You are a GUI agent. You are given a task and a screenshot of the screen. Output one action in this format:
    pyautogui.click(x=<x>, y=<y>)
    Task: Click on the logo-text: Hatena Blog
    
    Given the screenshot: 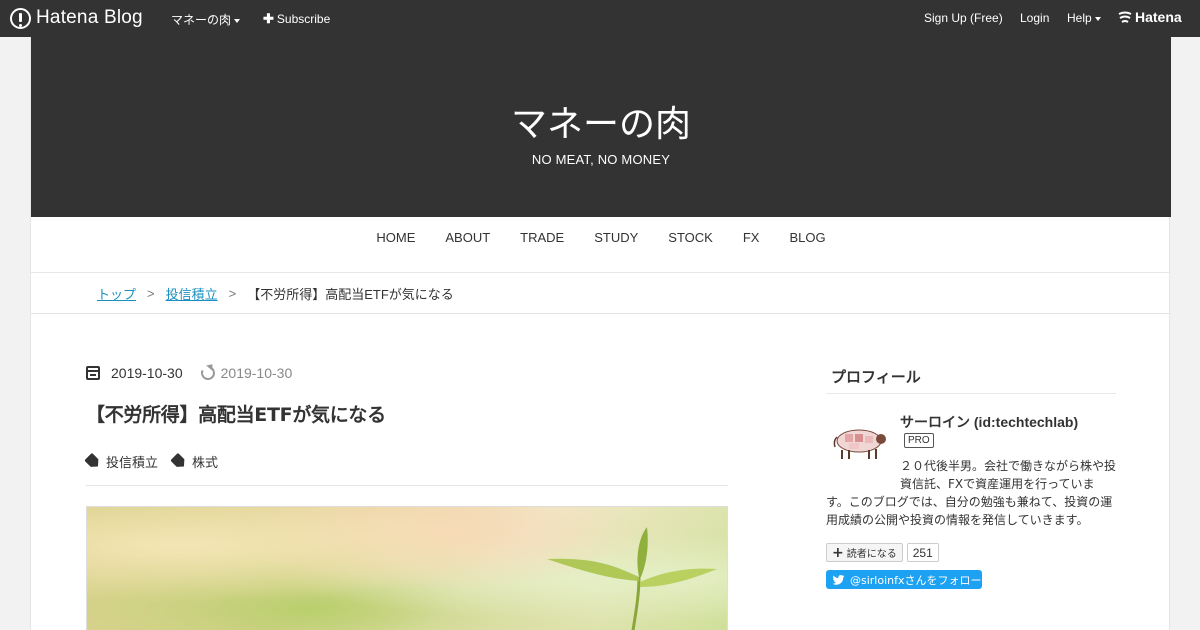 What is the action you would take?
    pyautogui.click(x=89, y=17)
    